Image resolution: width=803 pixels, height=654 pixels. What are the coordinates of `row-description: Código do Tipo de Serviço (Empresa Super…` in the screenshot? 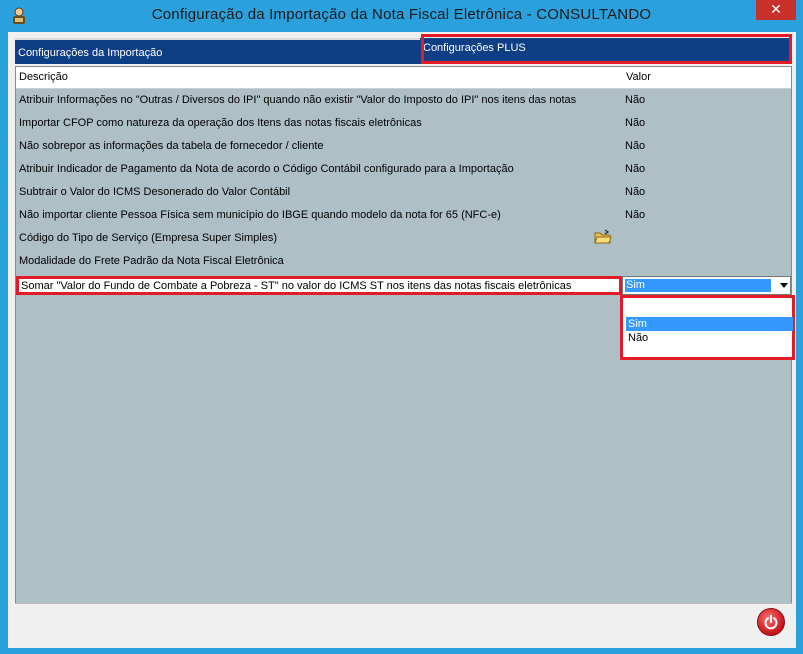 It's located at (148, 238).